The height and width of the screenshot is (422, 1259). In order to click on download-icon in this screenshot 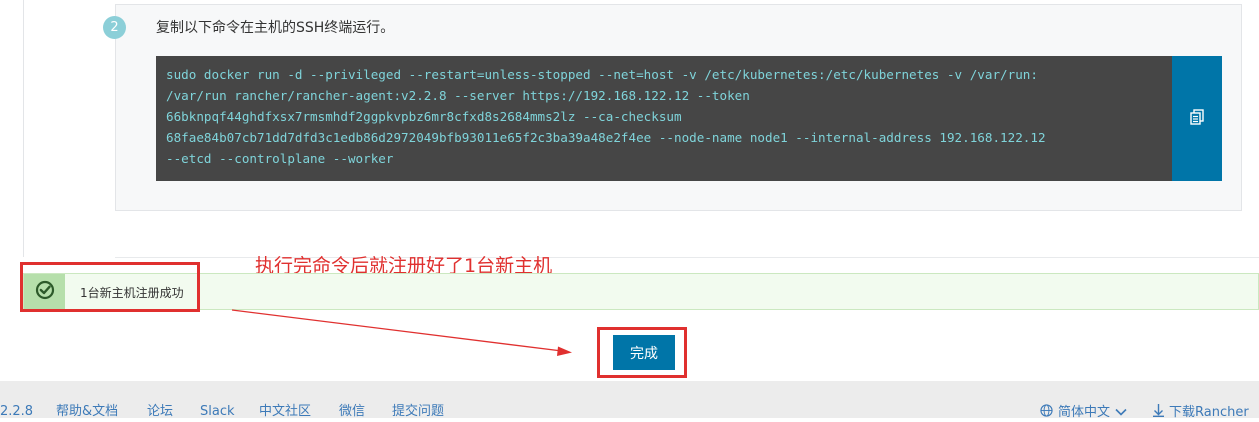, I will do `click(1158, 413)`.